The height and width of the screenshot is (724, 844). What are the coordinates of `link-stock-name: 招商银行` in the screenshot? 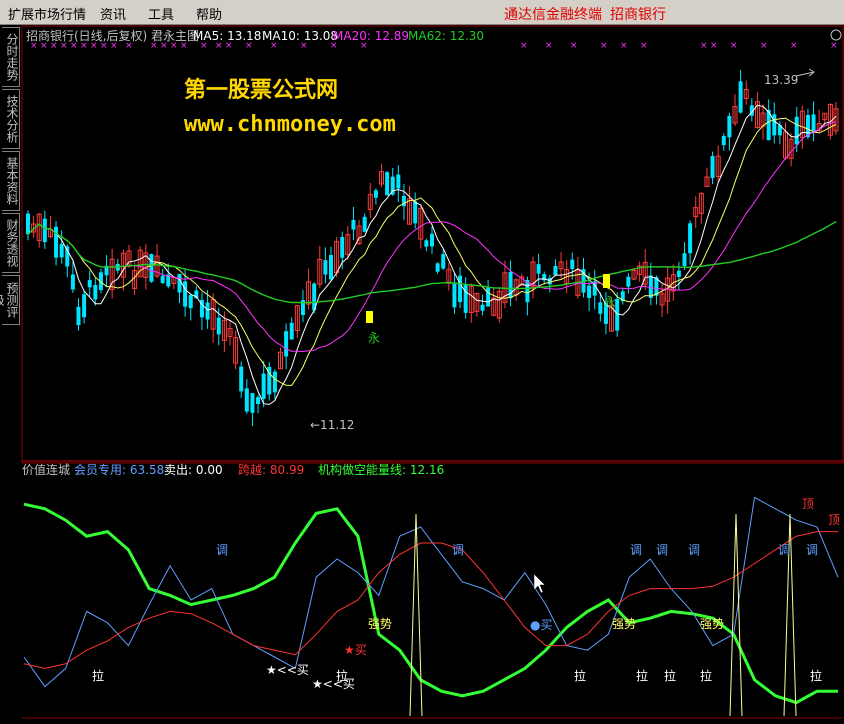 It's located at (638, 14).